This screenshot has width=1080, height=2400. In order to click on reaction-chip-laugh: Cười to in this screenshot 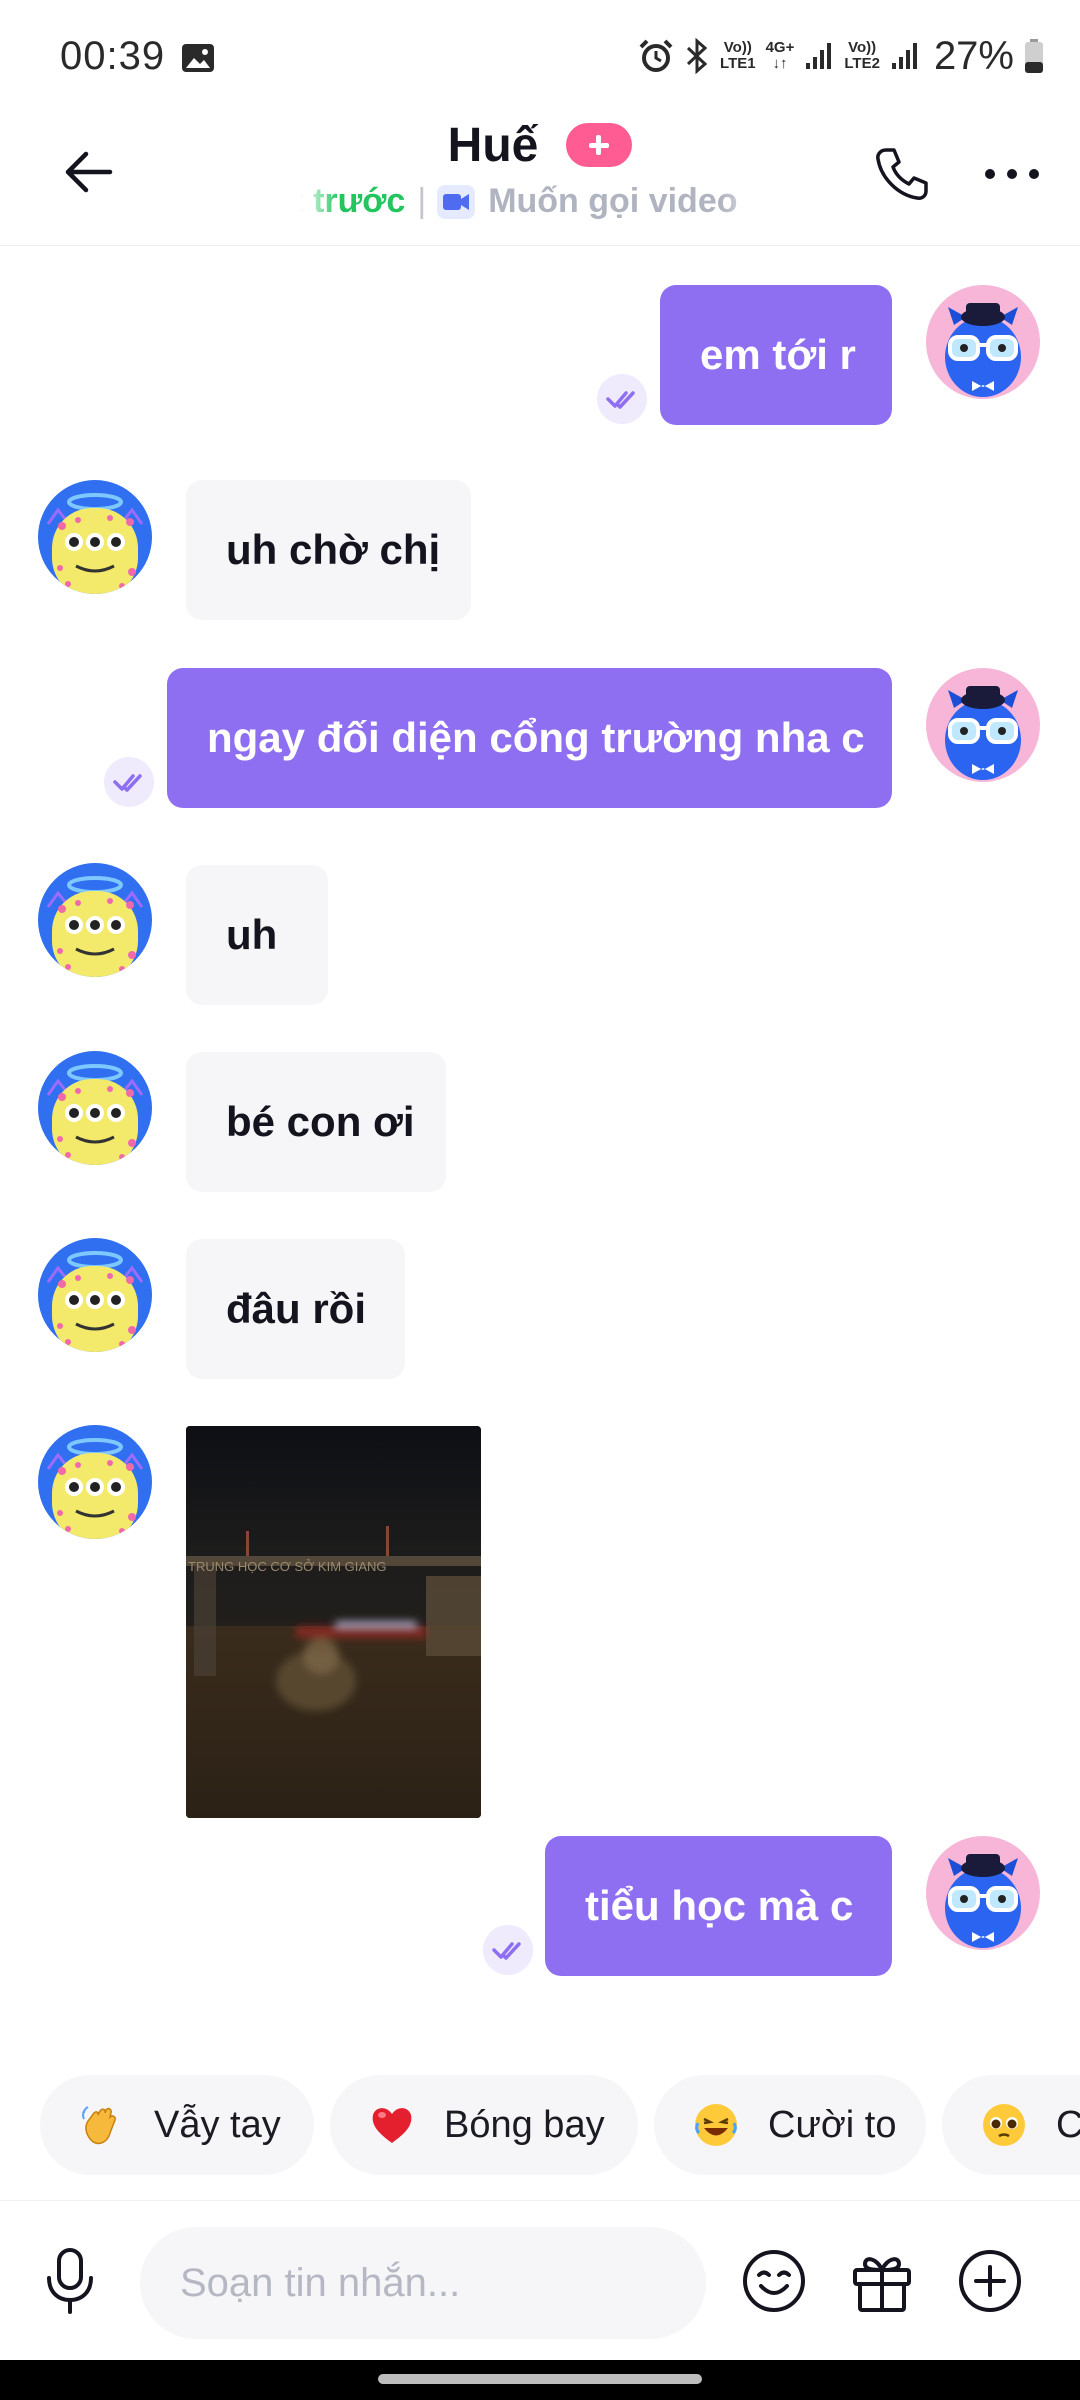, I will do `click(790, 2125)`.